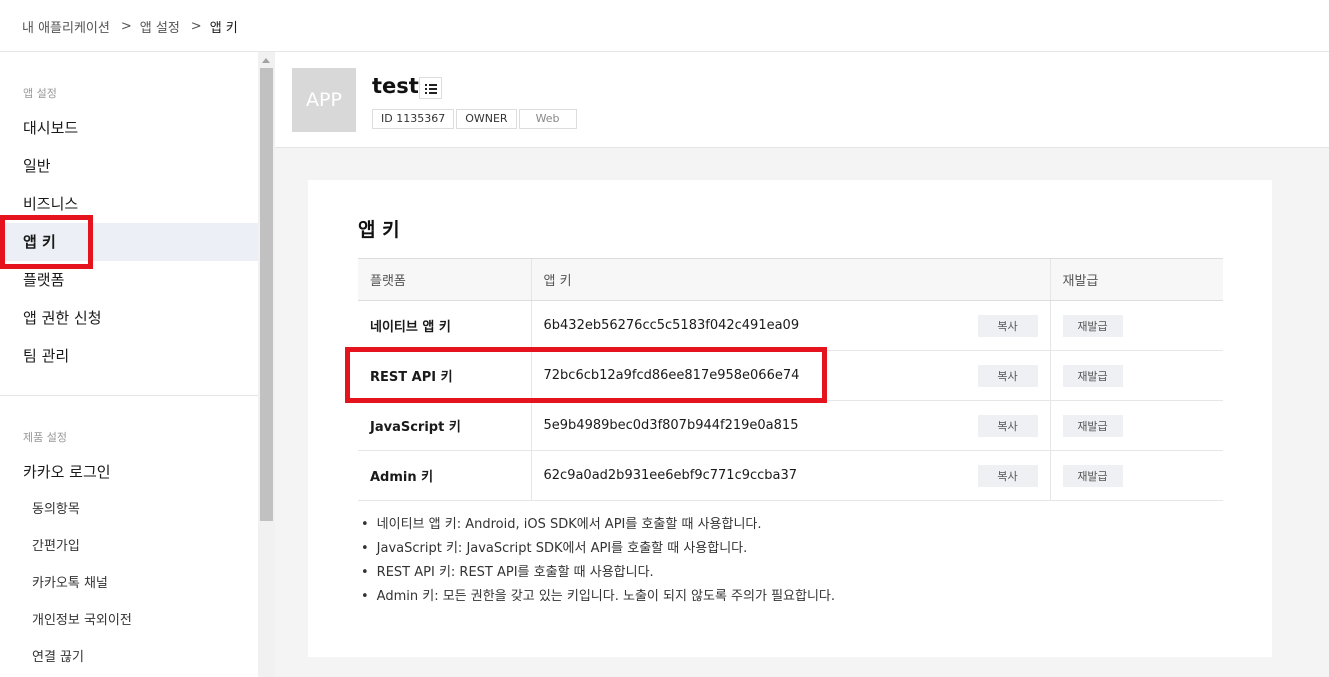 The height and width of the screenshot is (677, 1329). I want to click on app-header: APP test ID 1135367 OWNER Web, so click(802, 100).